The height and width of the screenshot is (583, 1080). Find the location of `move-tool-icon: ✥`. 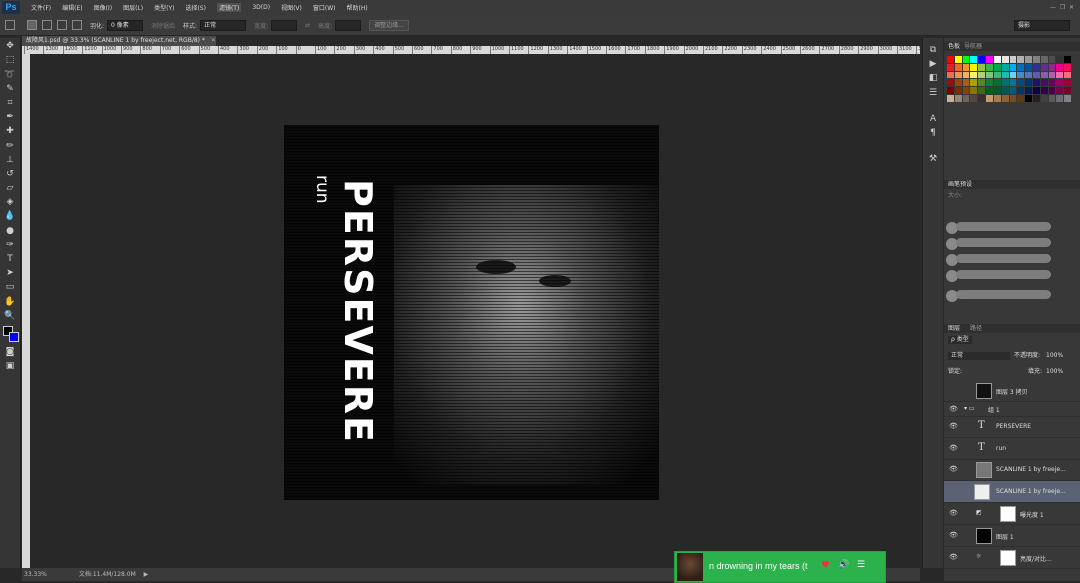

move-tool-icon: ✥ is located at coordinates (10, 46).